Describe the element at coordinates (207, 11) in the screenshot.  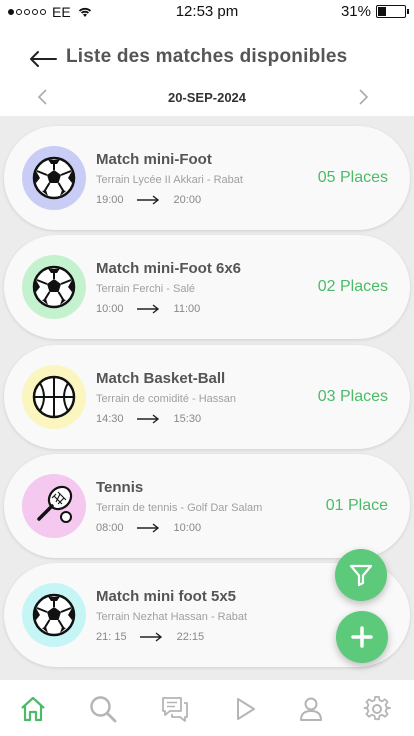
I see `status-bar: EE 12:53 pm 31%` at that location.